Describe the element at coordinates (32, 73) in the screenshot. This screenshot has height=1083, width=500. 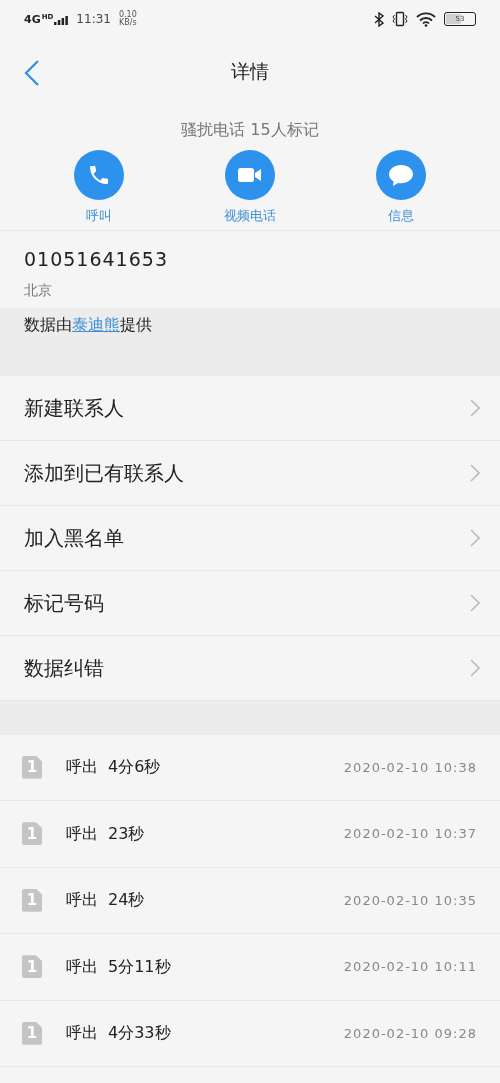
I see `back-icon` at that location.